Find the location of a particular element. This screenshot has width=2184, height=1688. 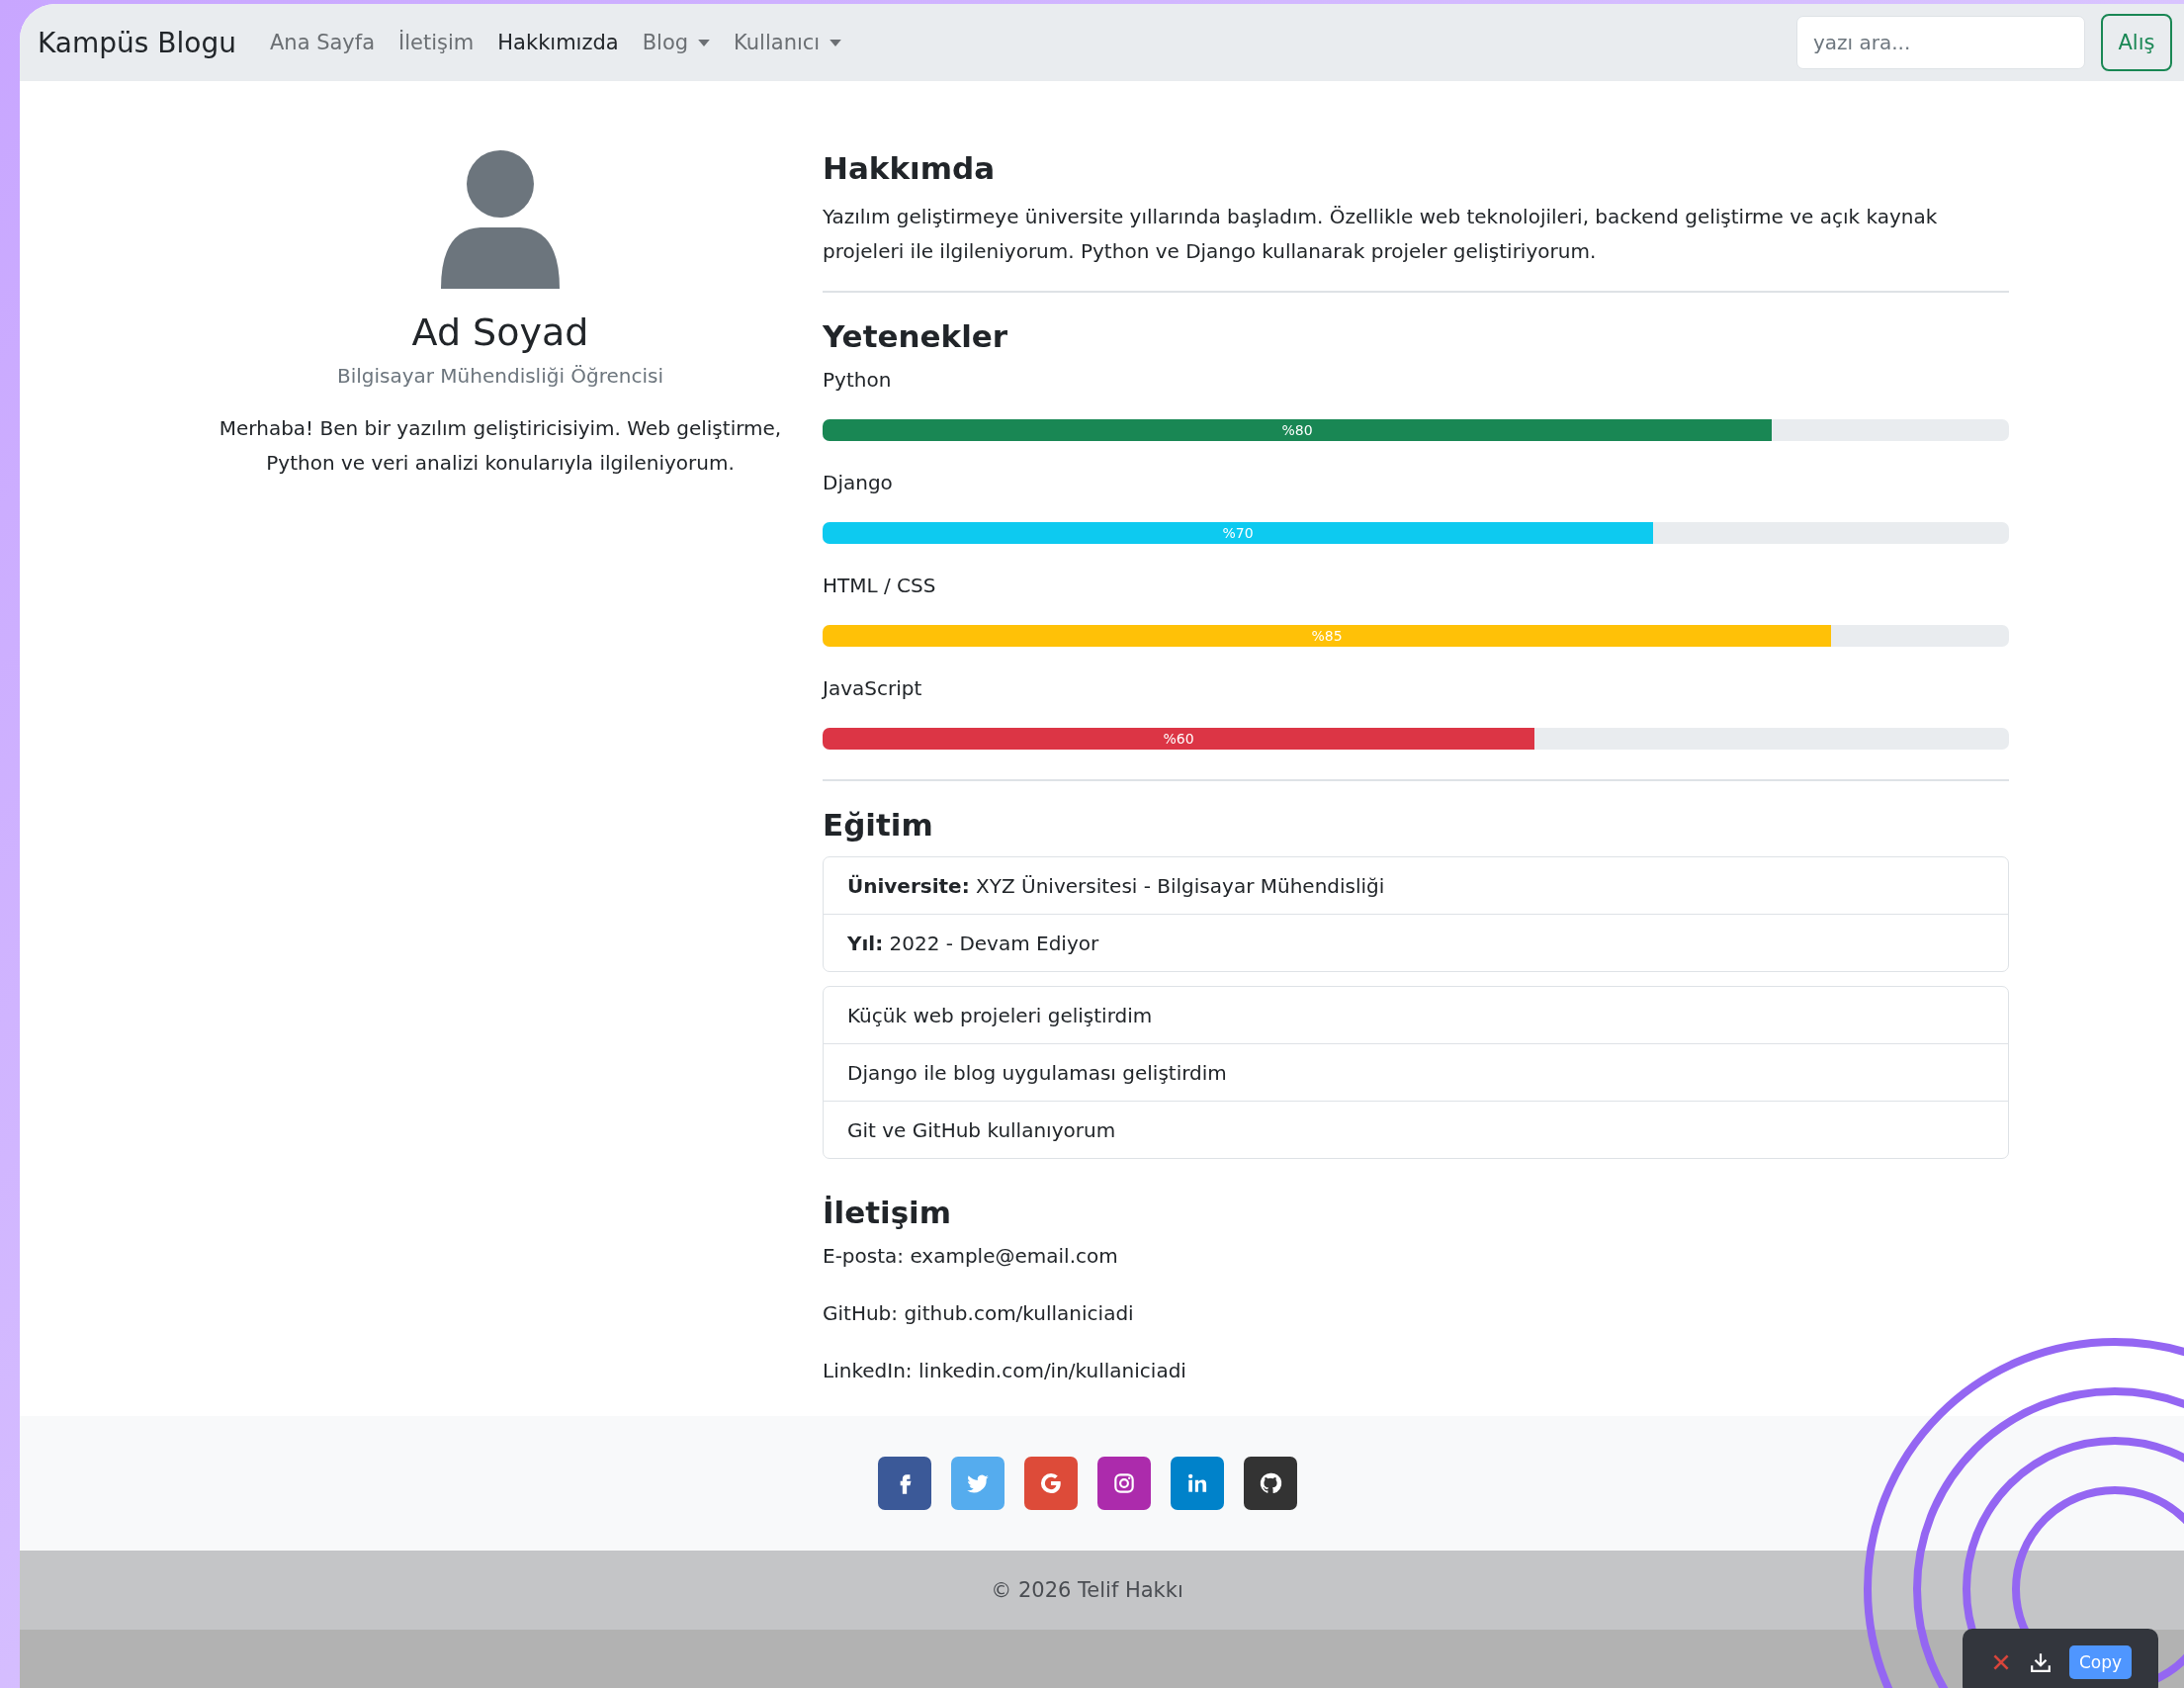

facebook-button is located at coordinates (904, 1483).